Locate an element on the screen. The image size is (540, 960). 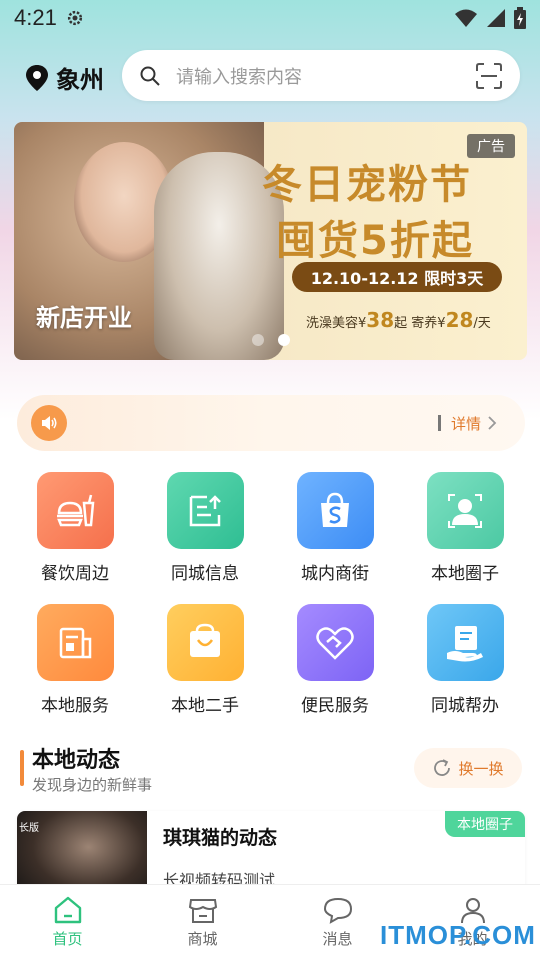
banner-price-line: 洗澡美容¥38起 寄养¥28/天 is located at coordinates (398, 320).